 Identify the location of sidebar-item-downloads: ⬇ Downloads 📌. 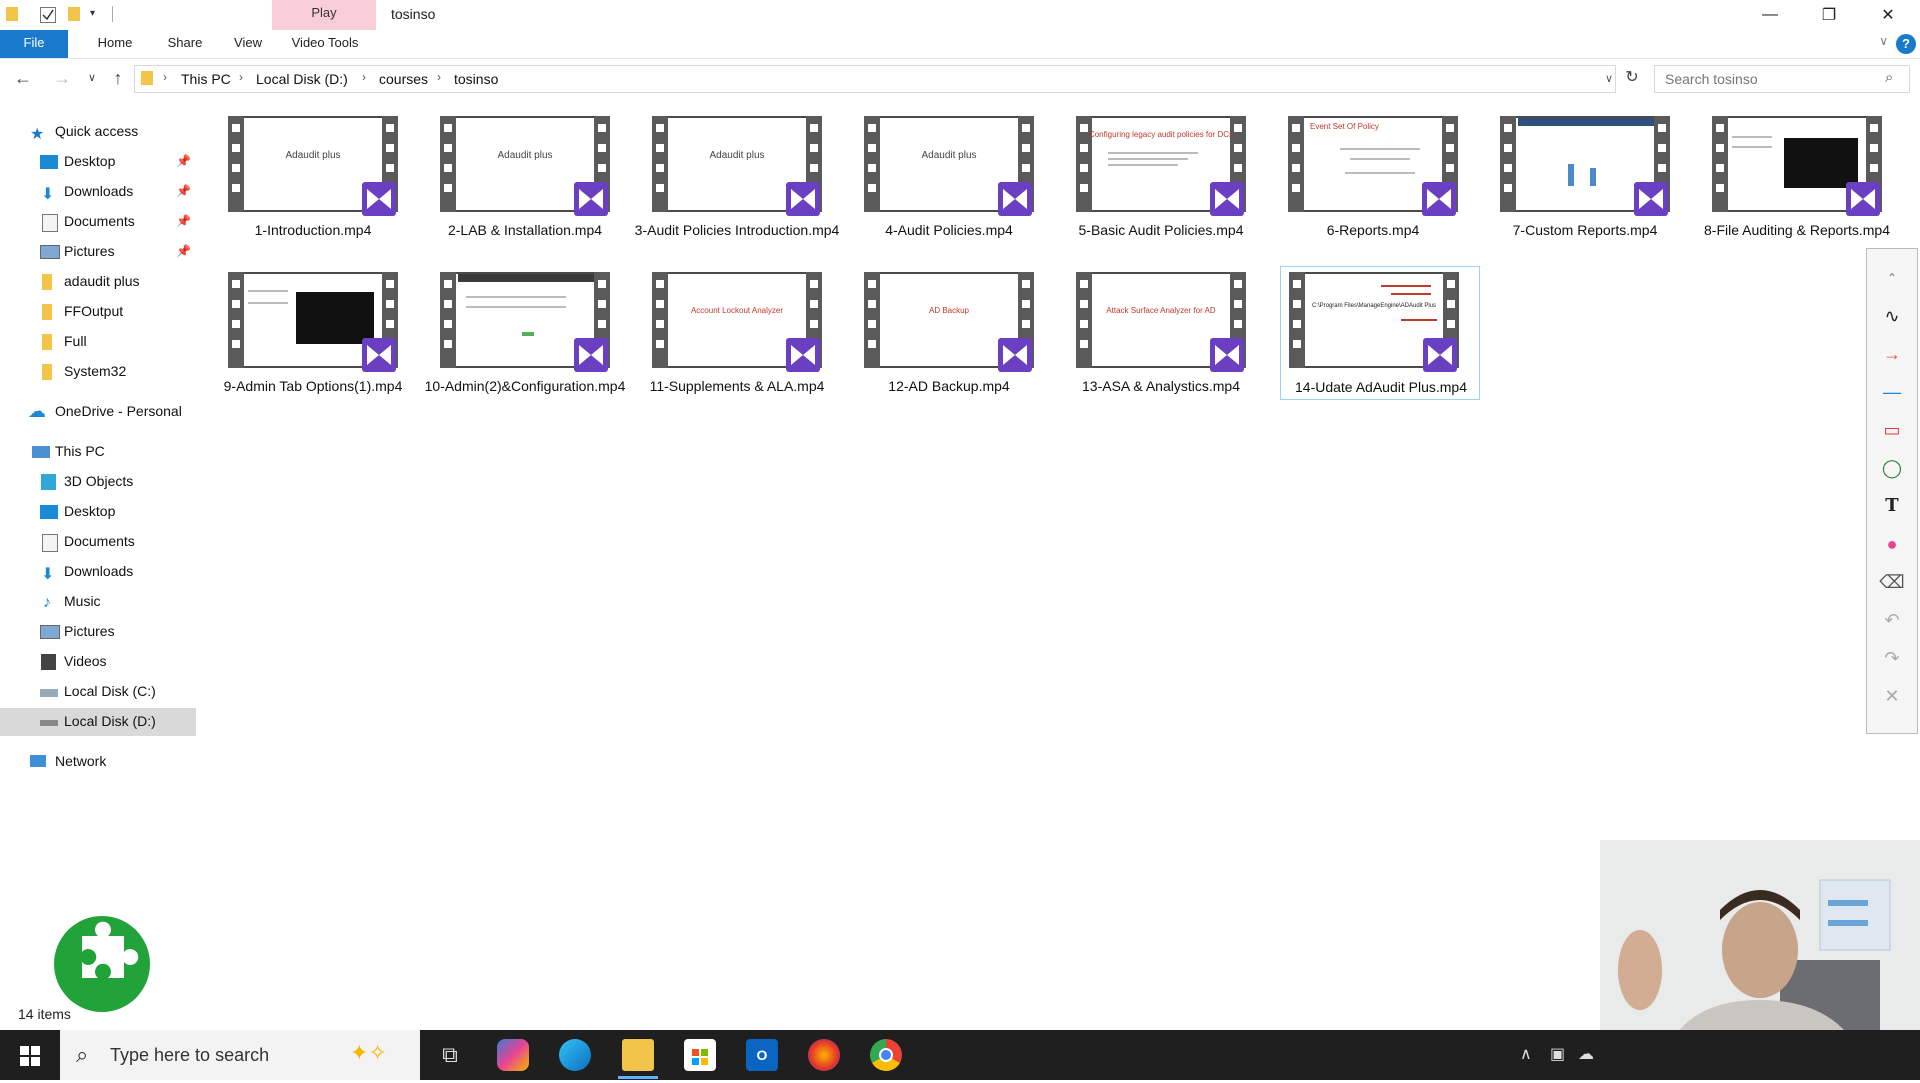
(98, 192).